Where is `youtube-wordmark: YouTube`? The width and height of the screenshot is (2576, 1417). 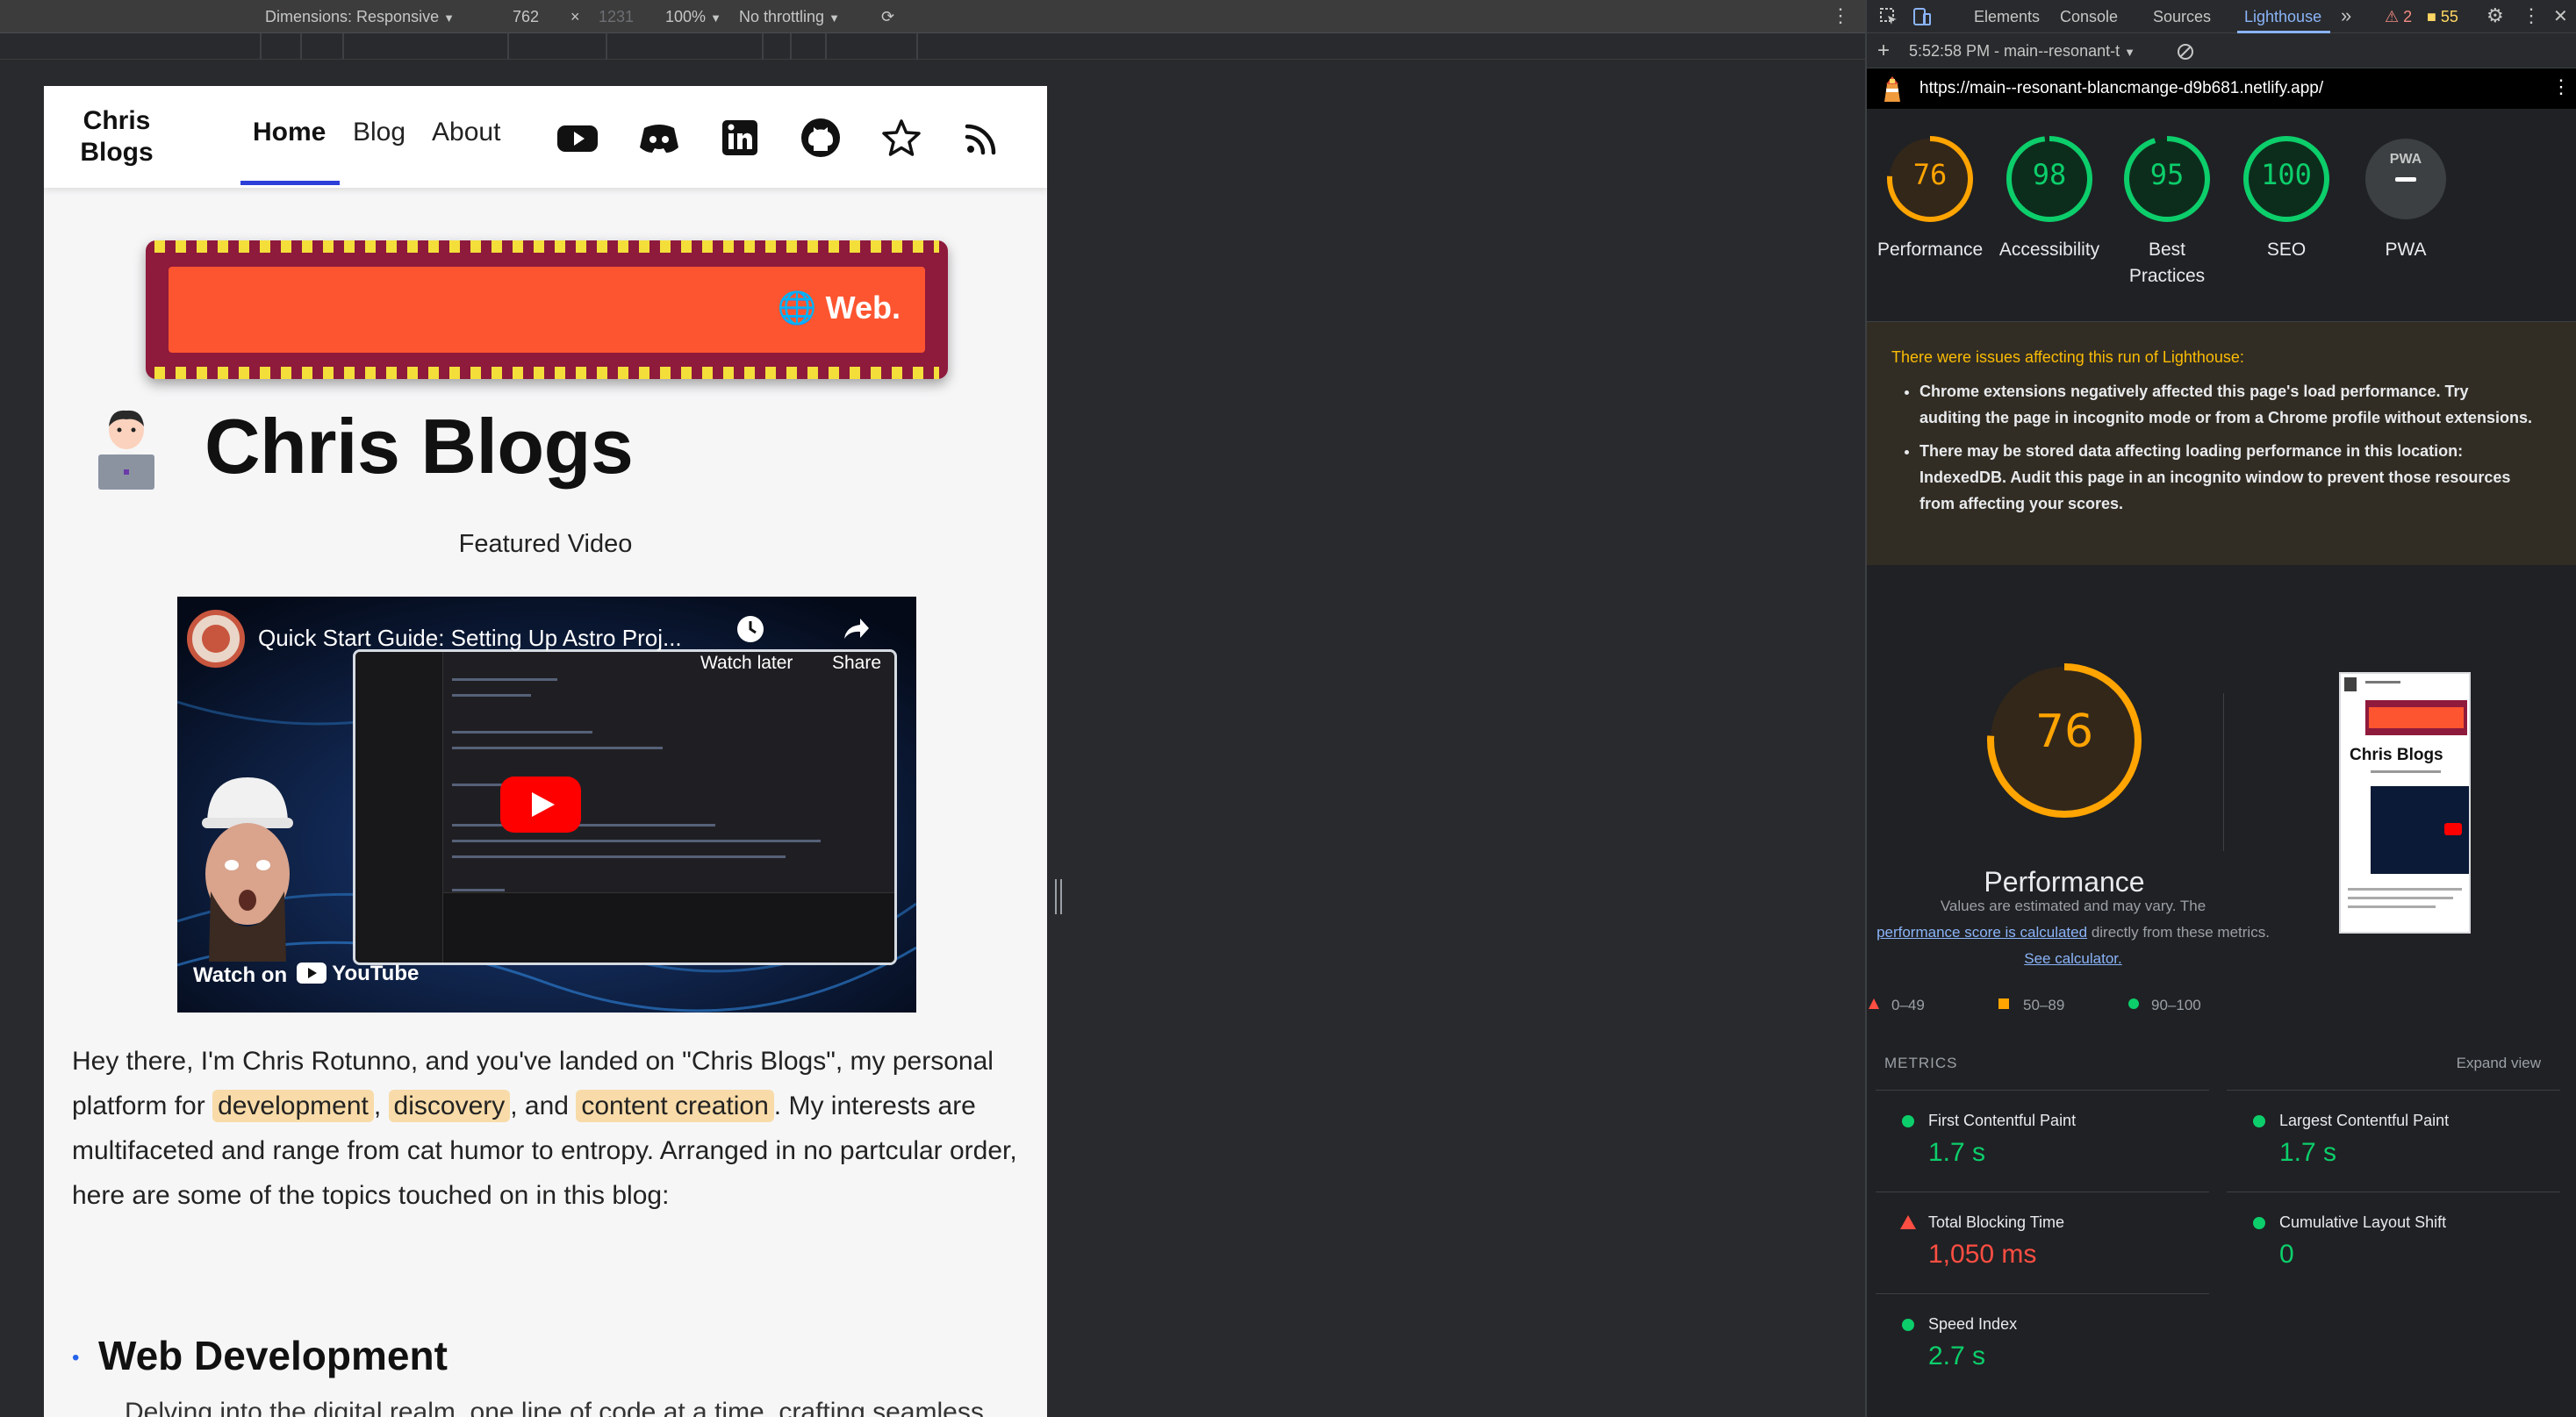 youtube-wordmark: YouTube is located at coordinates (376, 973).